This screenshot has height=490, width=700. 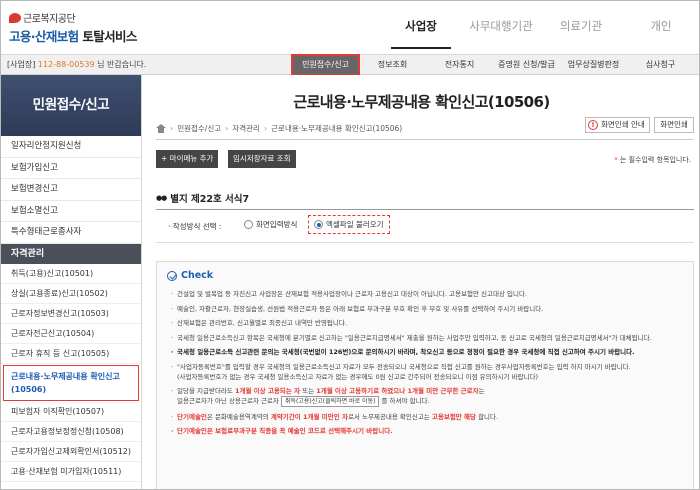 I want to click on top-nav-workplace: 사업장, so click(x=421, y=28).